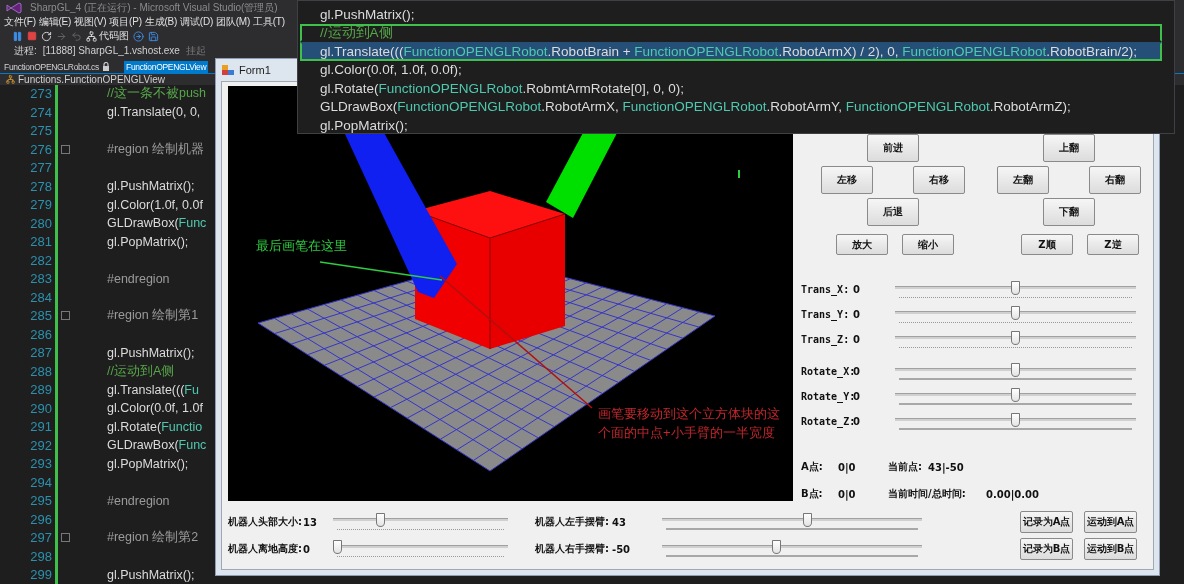  I want to click on menu-item: 项目(P), so click(125, 22).